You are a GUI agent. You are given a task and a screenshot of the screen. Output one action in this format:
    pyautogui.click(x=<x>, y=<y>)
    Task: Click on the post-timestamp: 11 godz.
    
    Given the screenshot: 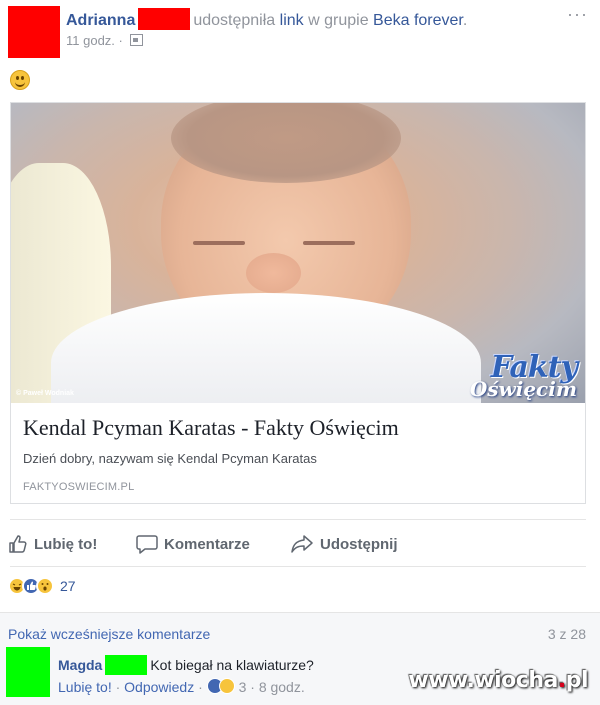 What is the action you would take?
    pyautogui.click(x=90, y=40)
    